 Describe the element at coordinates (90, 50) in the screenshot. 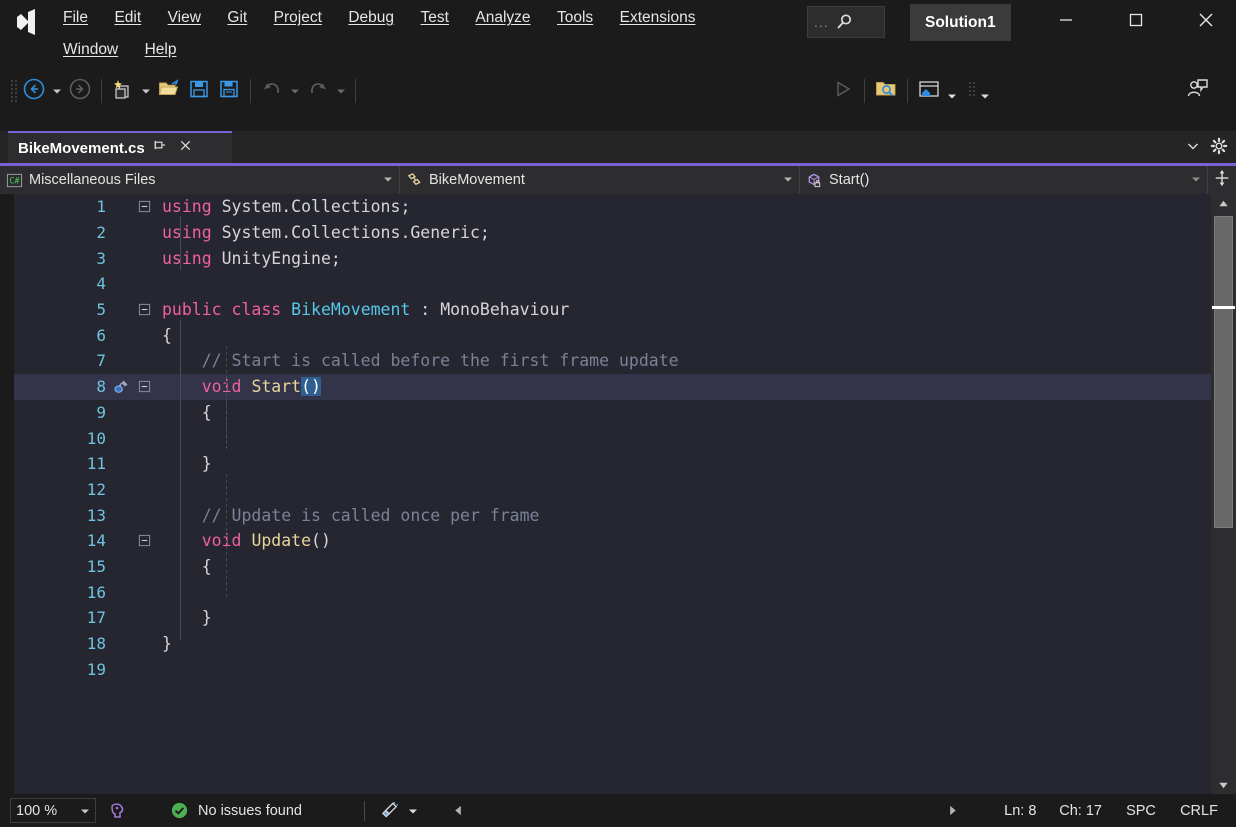

I see `menu-item-window: Window` at that location.